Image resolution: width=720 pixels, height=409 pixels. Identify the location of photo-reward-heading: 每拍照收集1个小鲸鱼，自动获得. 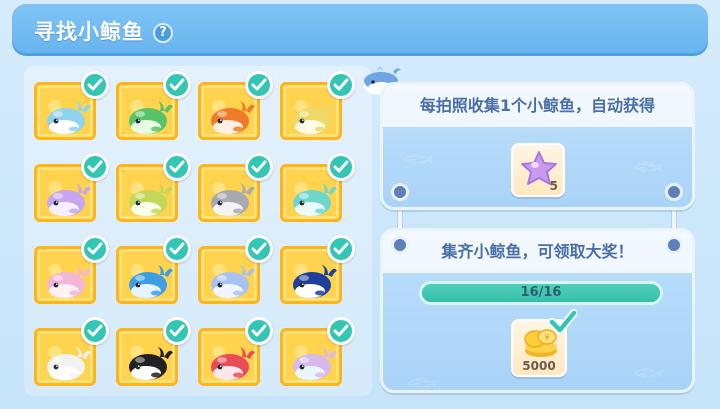
(537, 105).